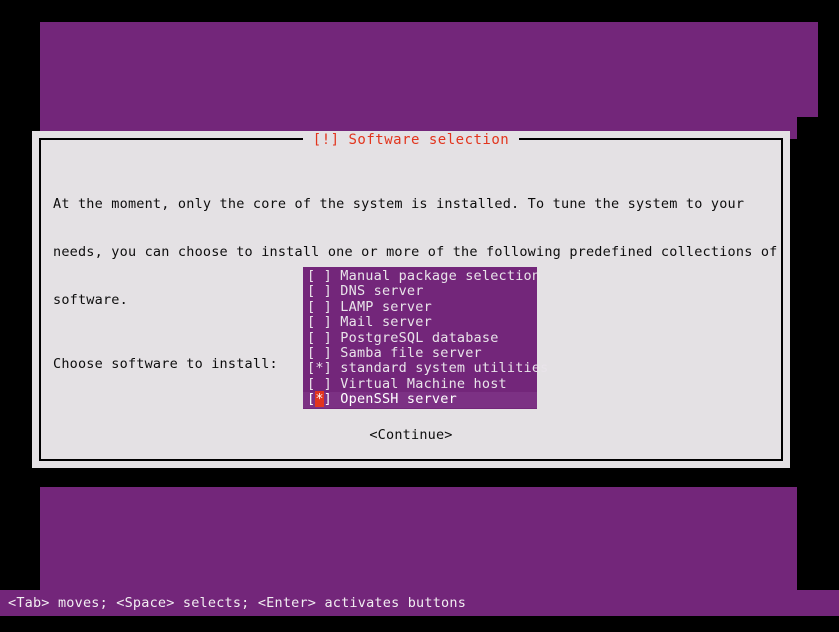 Image resolution: width=839 pixels, height=632 pixels. What do you see at coordinates (406, 353) in the screenshot?
I see `list-item-label: Samba file server` at bounding box center [406, 353].